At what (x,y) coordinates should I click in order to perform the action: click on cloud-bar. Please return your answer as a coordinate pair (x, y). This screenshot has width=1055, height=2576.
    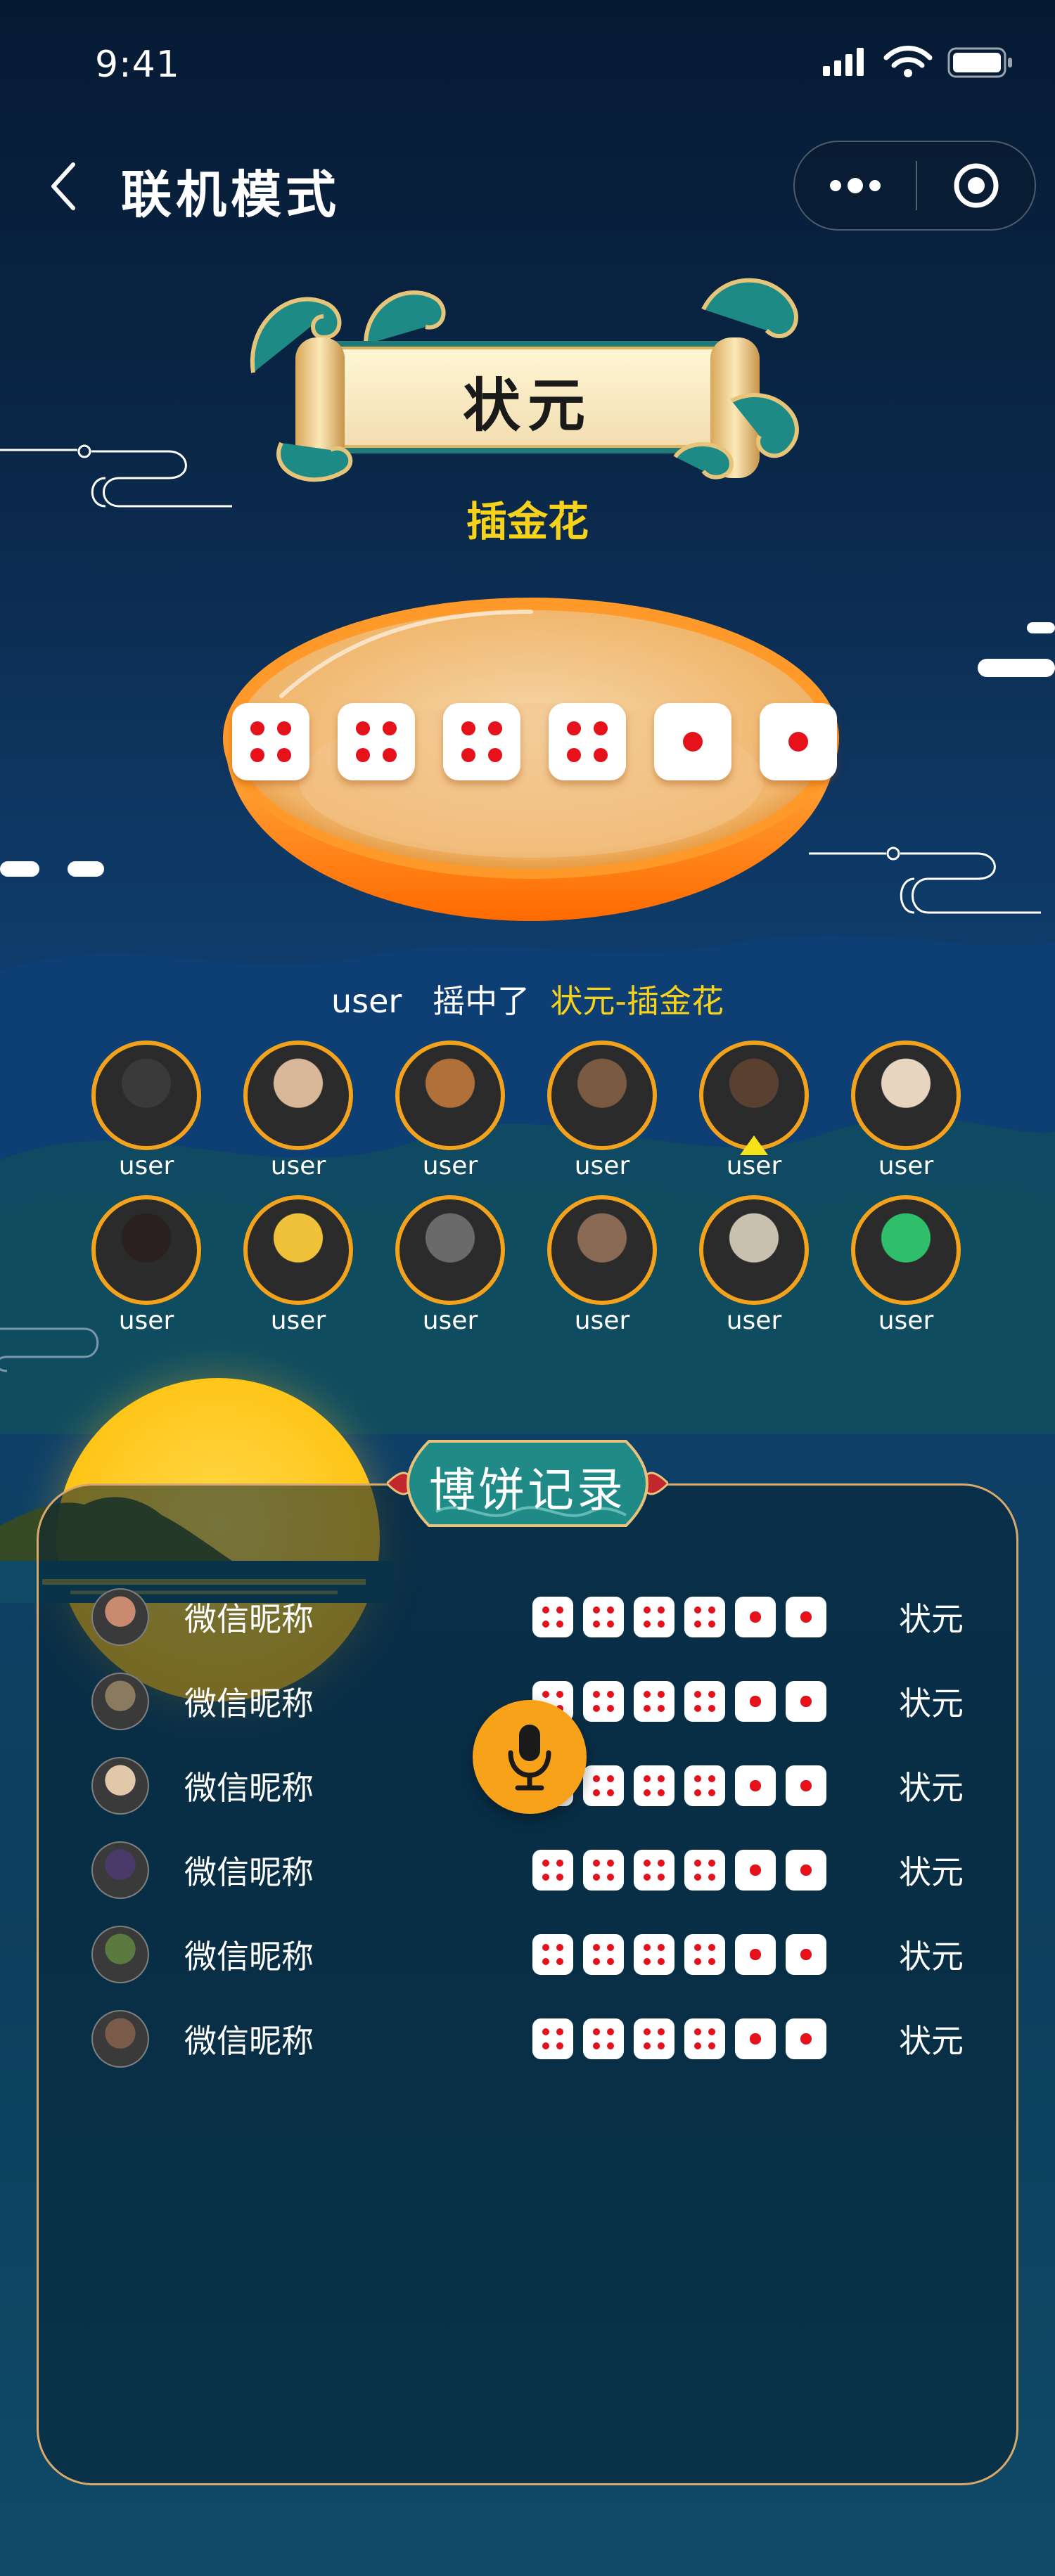
    Looking at the image, I should click on (20, 869).